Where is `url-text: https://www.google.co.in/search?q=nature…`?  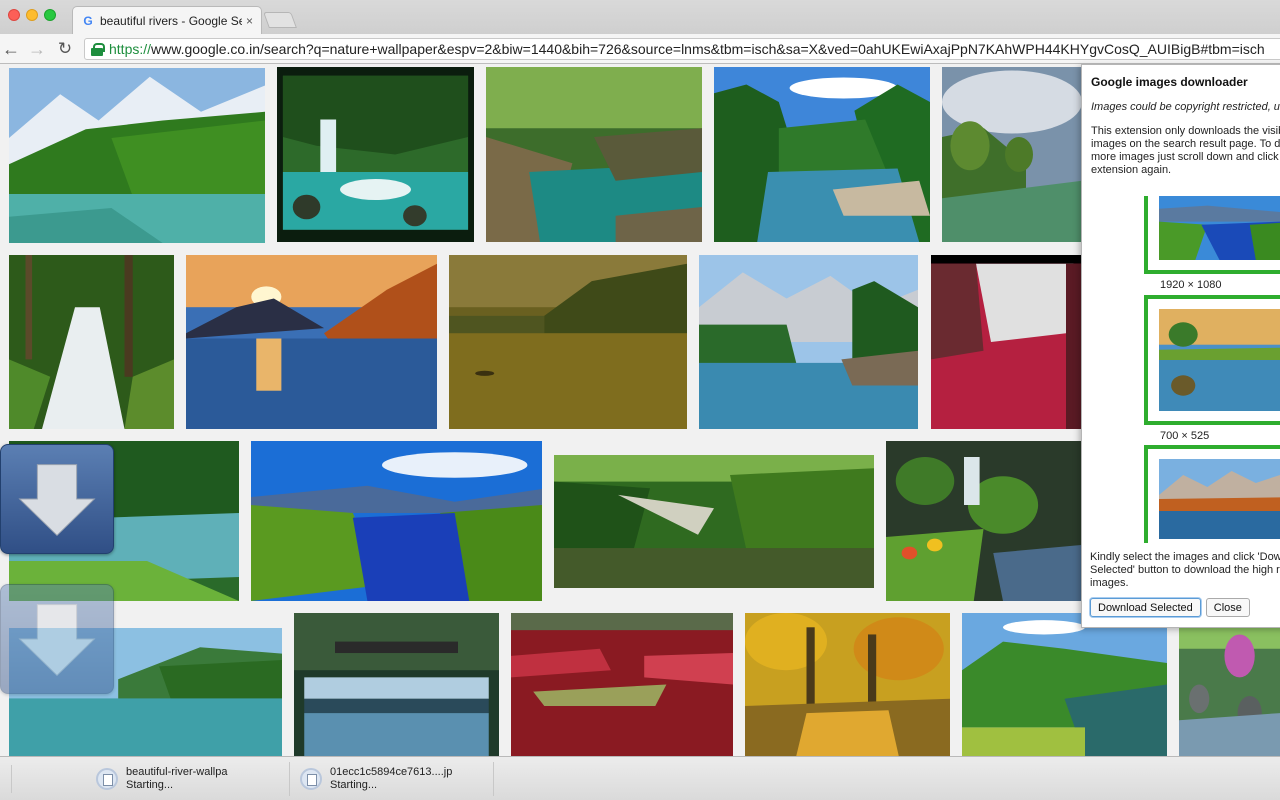
url-text: https://www.google.co.in/search?q=nature… is located at coordinates (687, 49).